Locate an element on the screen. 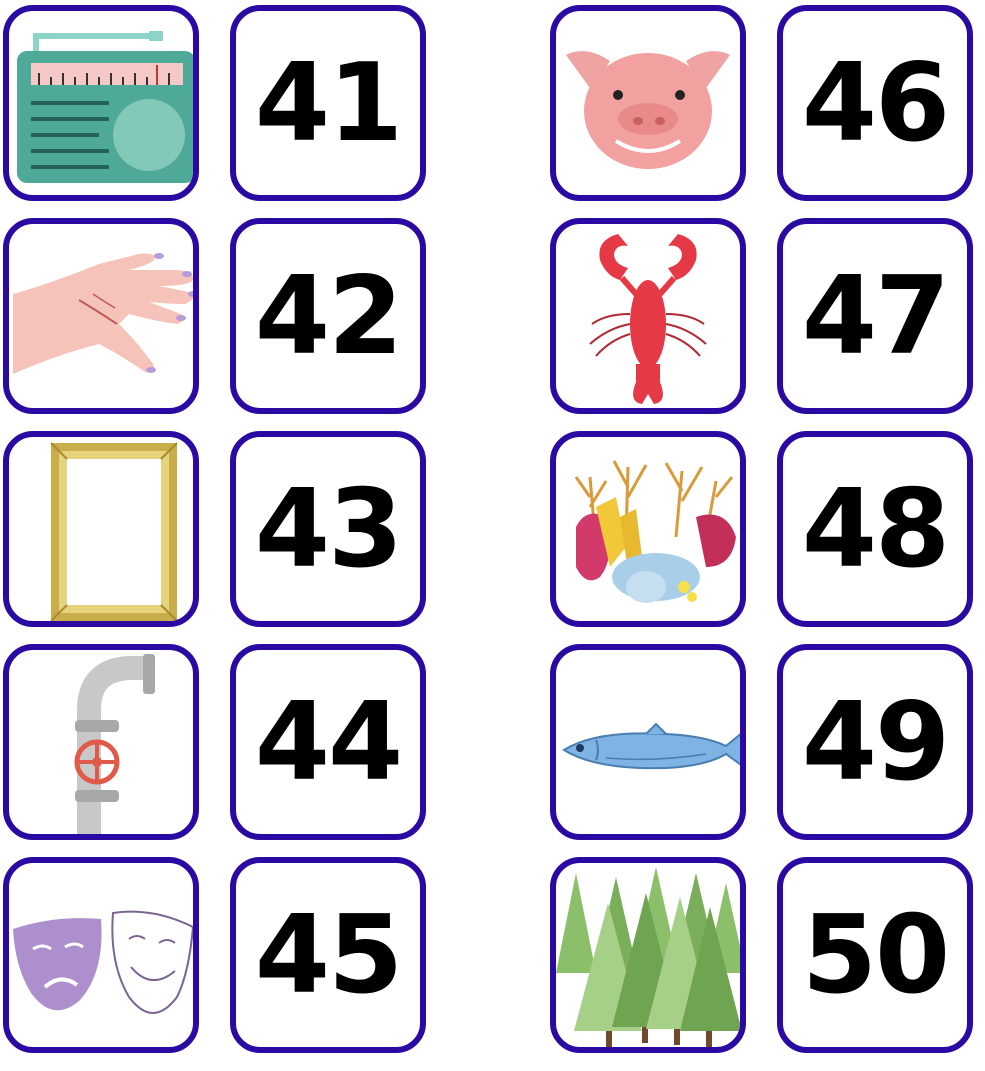  masks-card is located at coordinates (101, 955).